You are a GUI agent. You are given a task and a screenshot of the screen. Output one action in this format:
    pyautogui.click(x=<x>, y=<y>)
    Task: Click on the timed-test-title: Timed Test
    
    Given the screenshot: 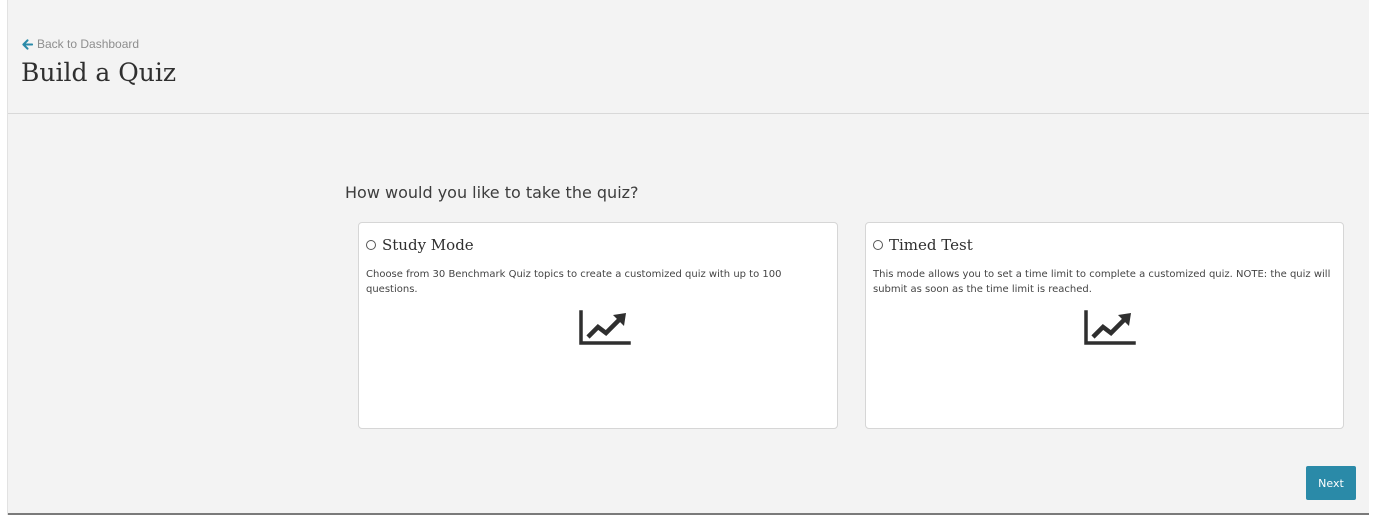 What is the action you would take?
    pyautogui.click(x=931, y=245)
    